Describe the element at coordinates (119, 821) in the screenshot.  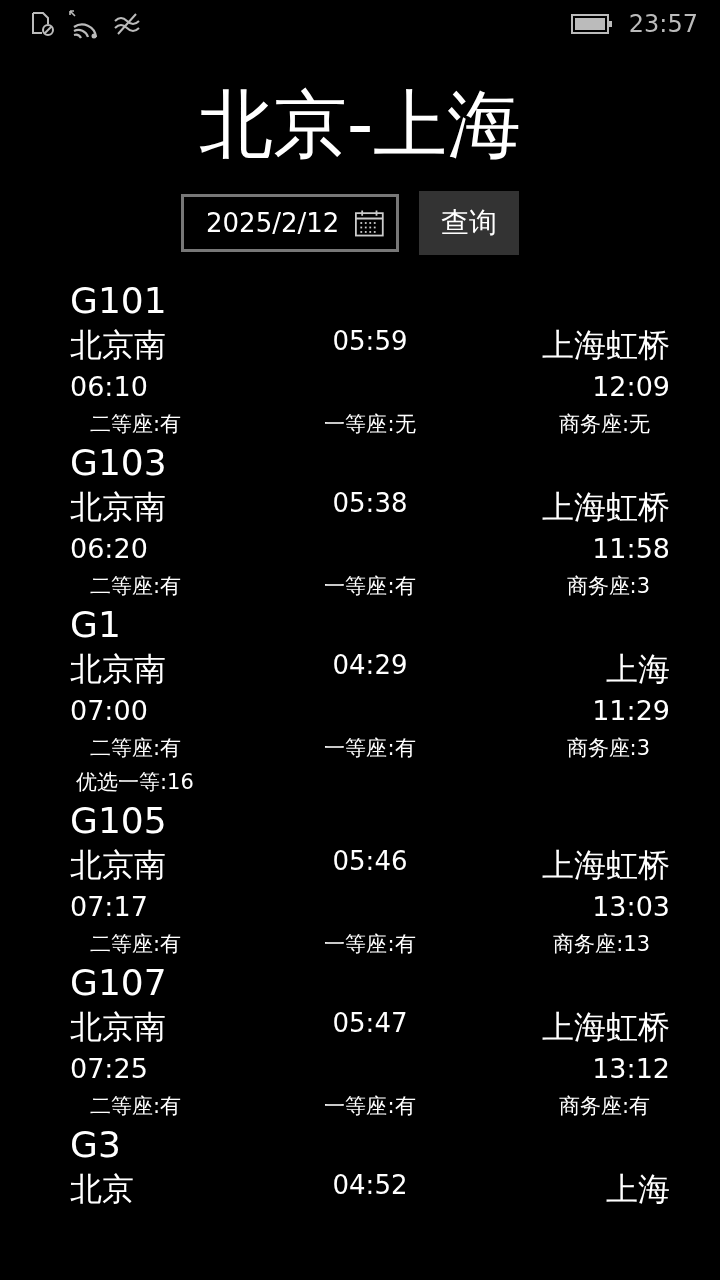
I see `train-number: G105` at that location.